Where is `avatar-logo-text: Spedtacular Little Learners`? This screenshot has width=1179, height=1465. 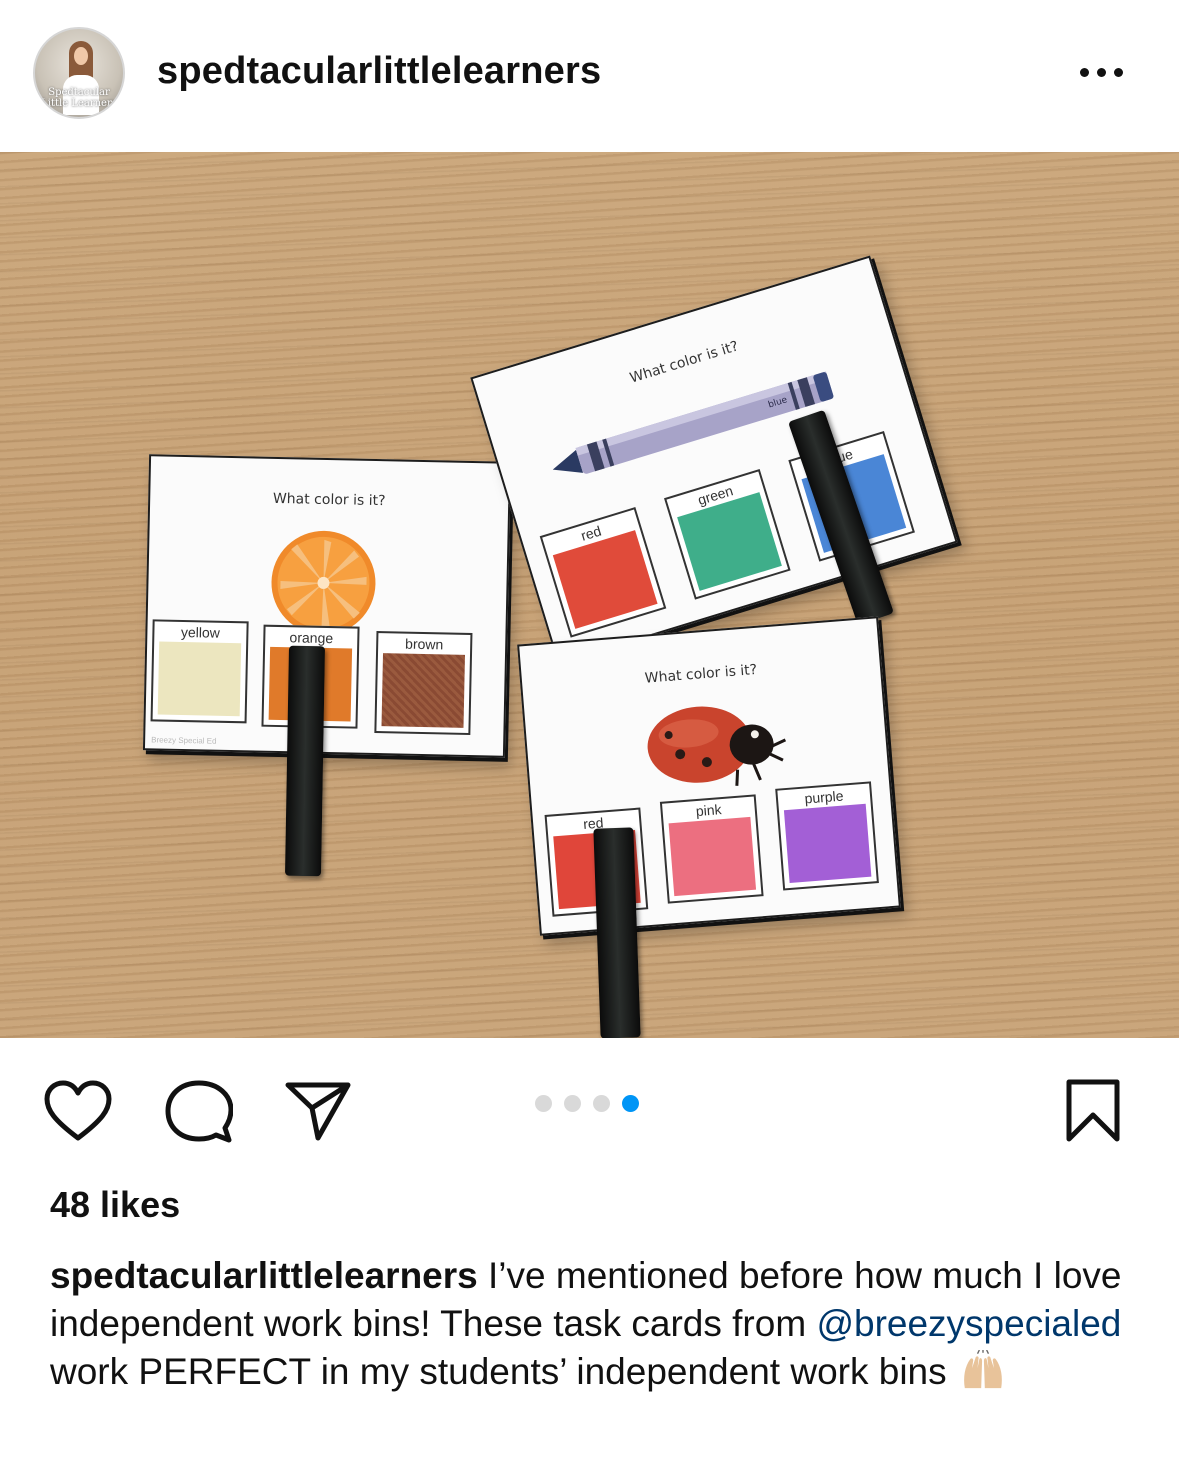
avatar-logo-text: Spedtacular Little Learners is located at coordinates (79, 98).